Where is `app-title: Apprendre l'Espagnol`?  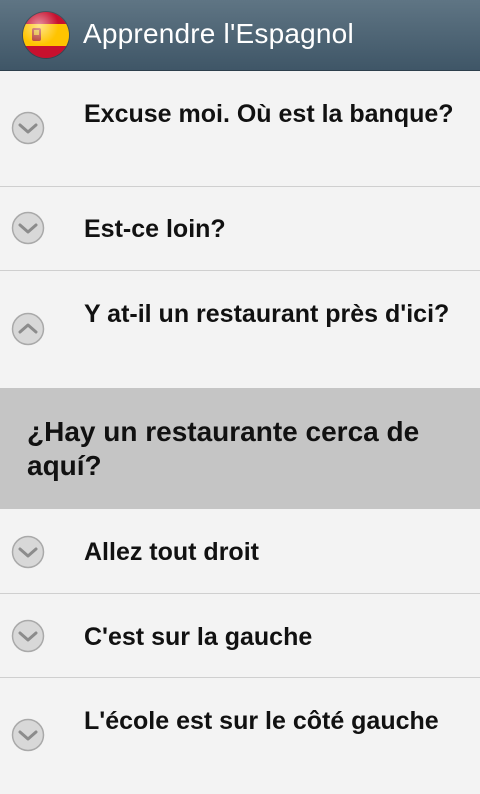 app-title: Apprendre l'Espagnol is located at coordinates (218, 33).